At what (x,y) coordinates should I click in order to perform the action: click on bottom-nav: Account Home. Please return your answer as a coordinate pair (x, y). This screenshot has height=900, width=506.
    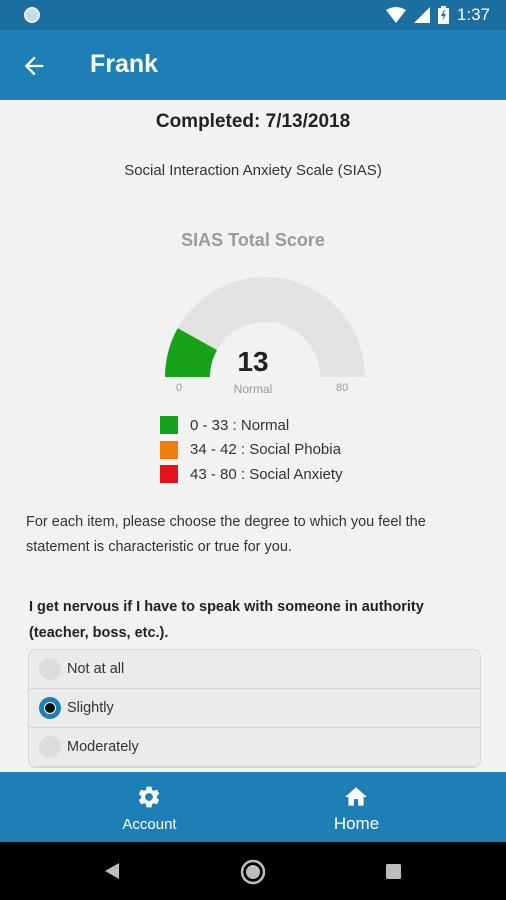
    Looking at the image, I should click on (253, 807).